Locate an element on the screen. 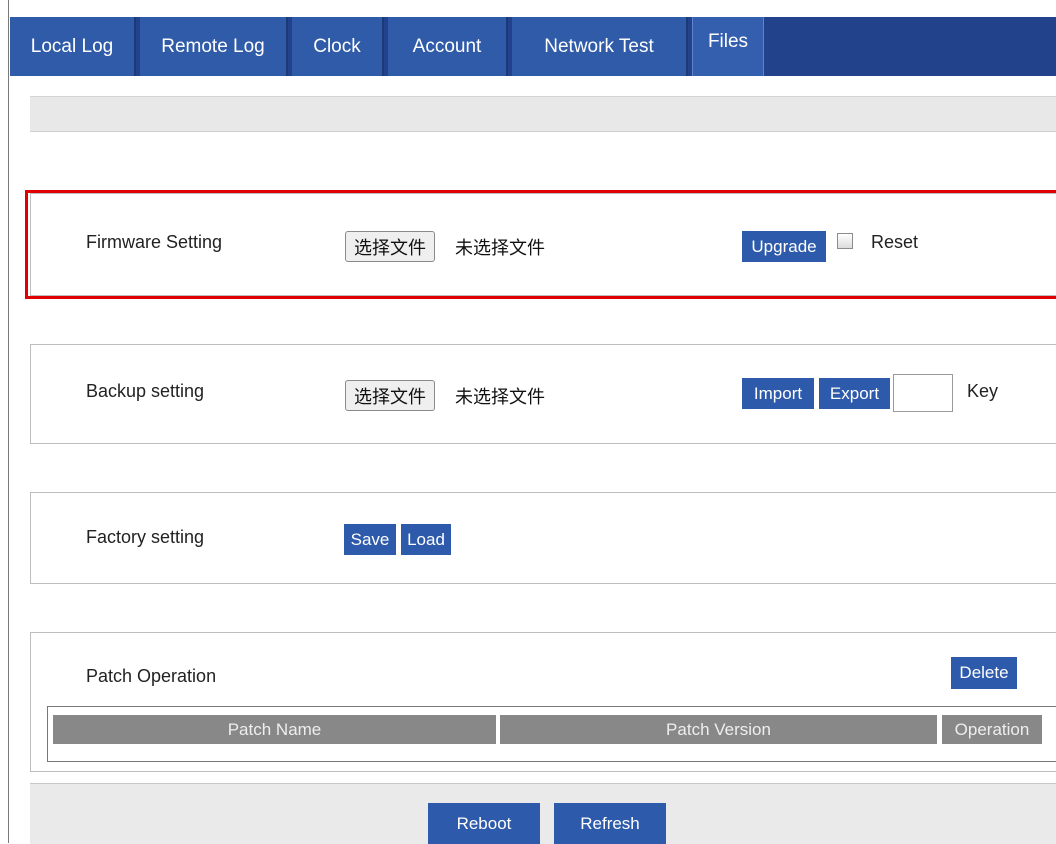 The image size is (1056, 844). import-button: Import is located at coordinates (778, 393).